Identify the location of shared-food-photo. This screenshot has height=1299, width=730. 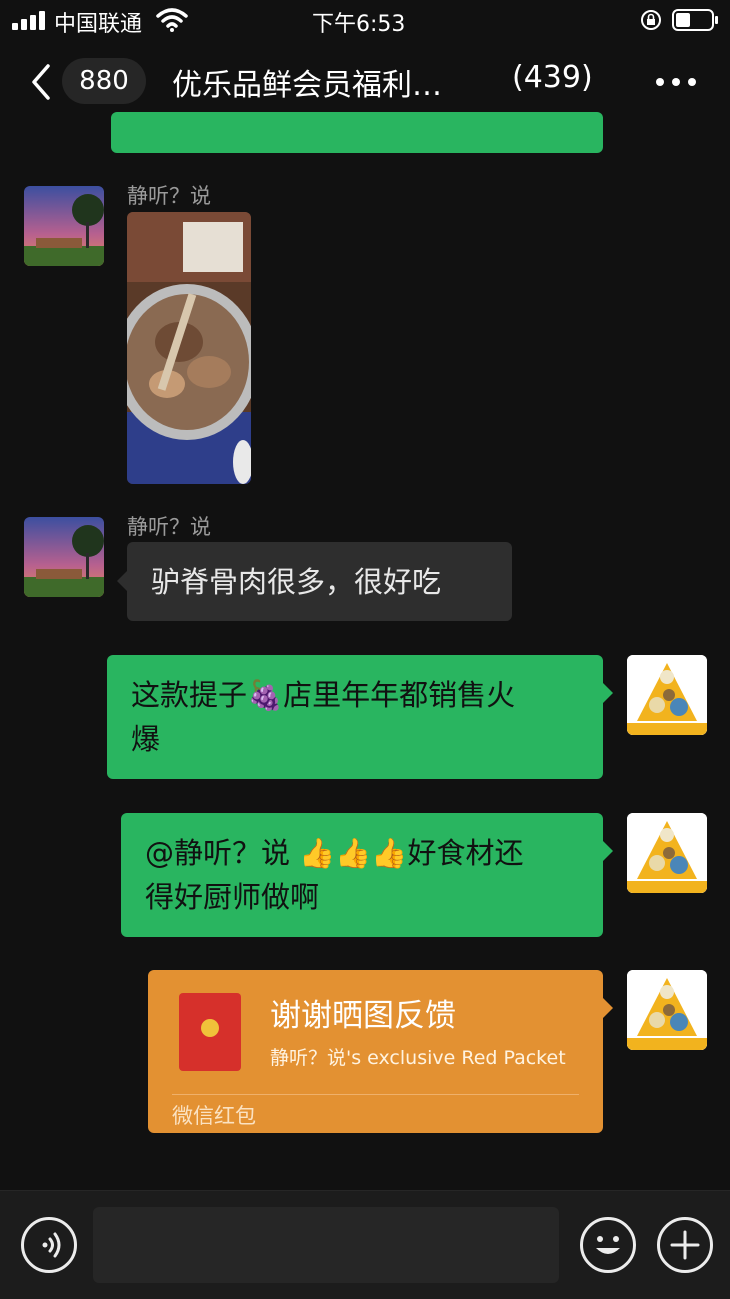
(189, 348).